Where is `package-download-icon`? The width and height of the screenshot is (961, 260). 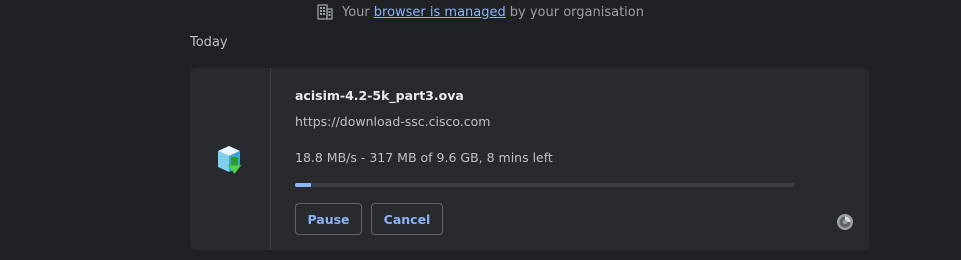
package-download-icon is located at coordinates (231, 160).